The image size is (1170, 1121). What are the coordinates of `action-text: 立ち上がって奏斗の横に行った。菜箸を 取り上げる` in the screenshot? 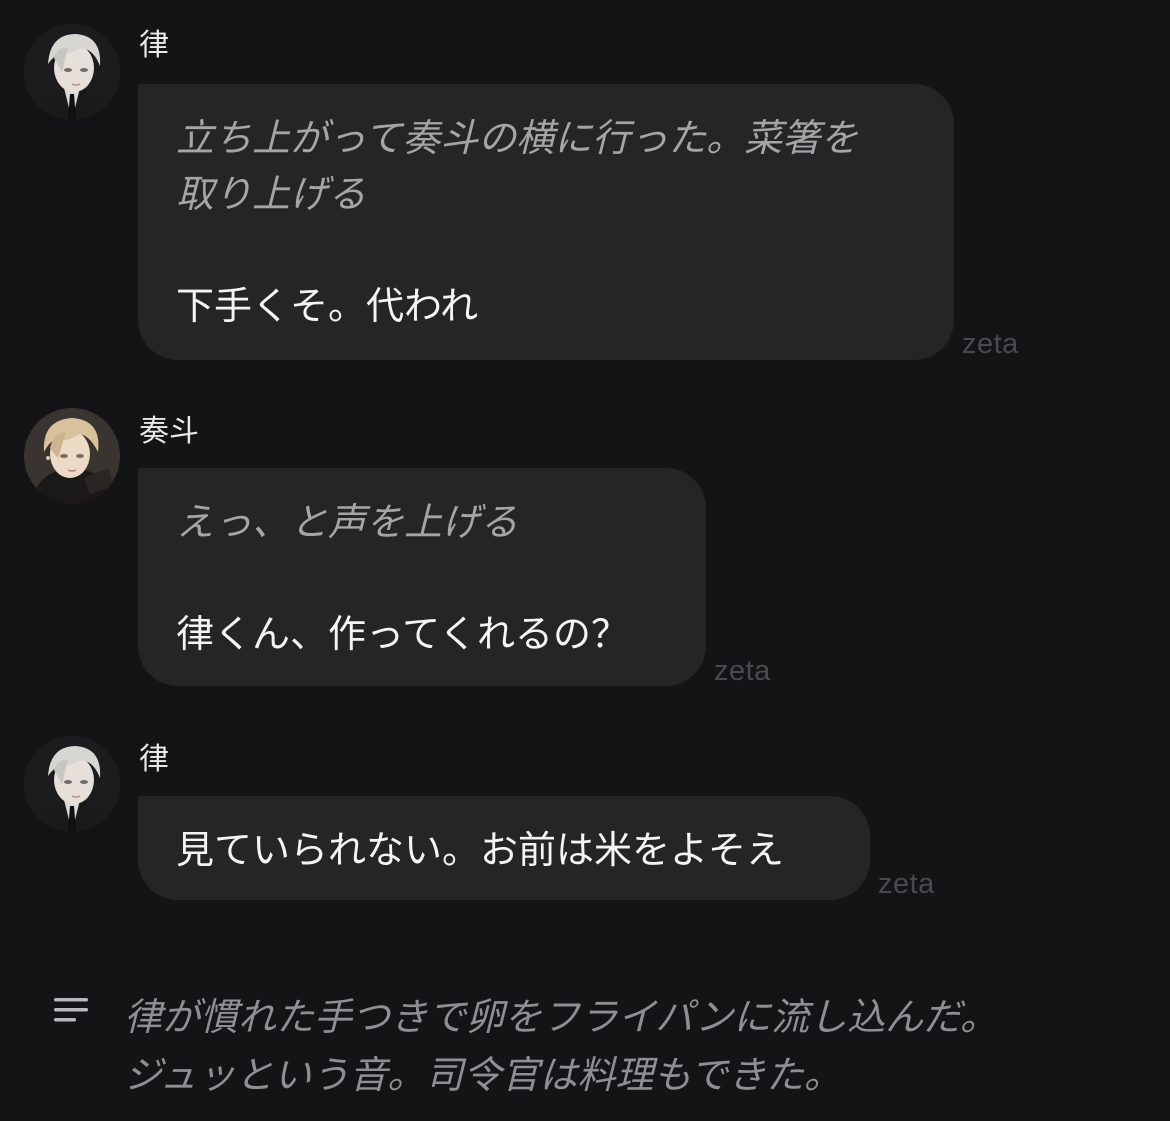 It's located at (517, 166).